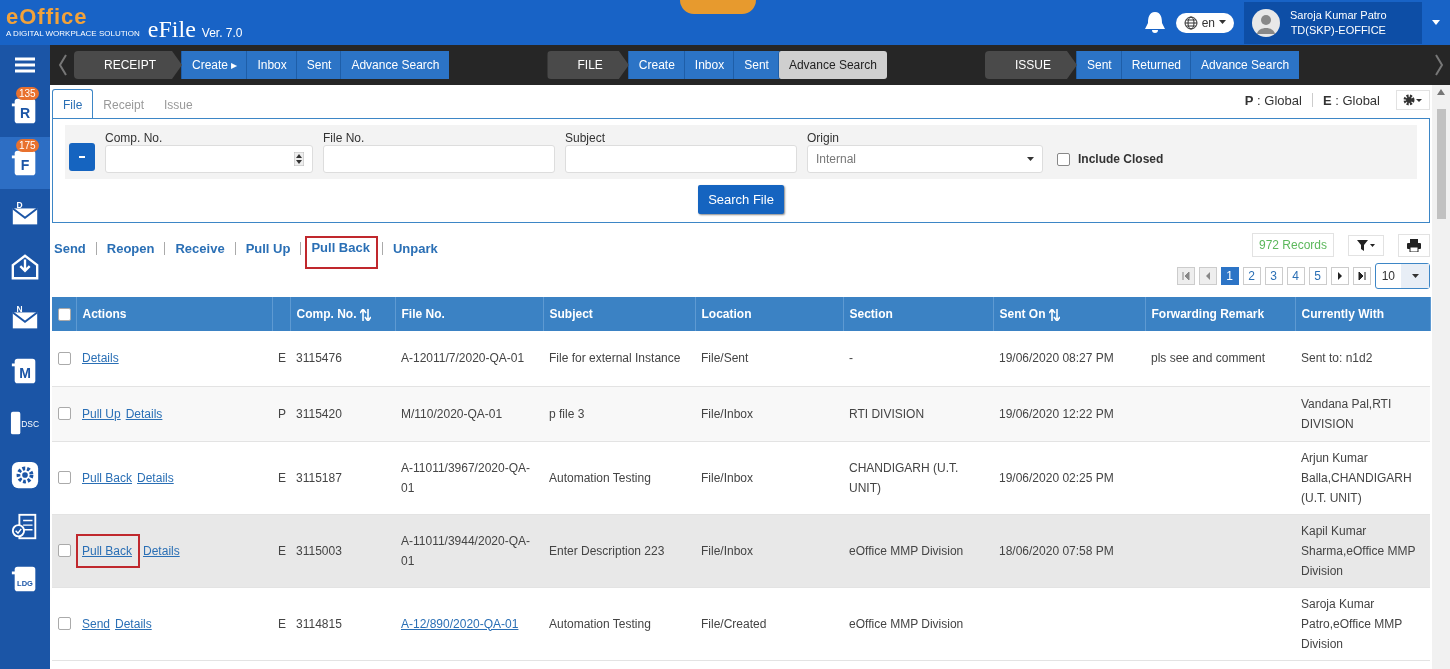  Describe the element at coordinates (465, 550) in the screenshot. I see `table-cell: A-11011/3944/2020-QA-01` at that location.